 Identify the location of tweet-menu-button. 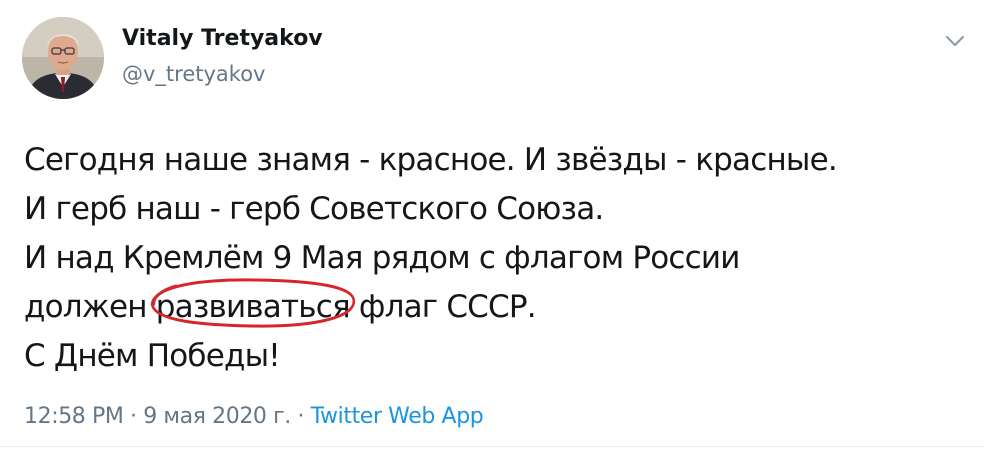
(955, 41).